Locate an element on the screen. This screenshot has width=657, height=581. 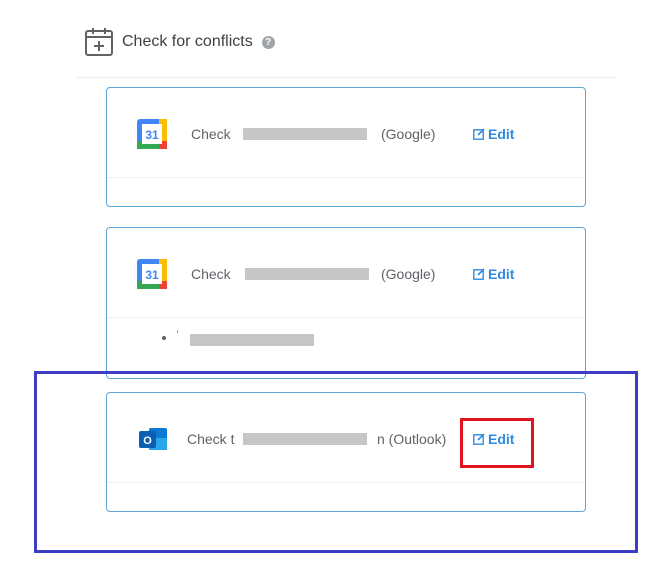
header-divider is located at coordinates (346, 77).